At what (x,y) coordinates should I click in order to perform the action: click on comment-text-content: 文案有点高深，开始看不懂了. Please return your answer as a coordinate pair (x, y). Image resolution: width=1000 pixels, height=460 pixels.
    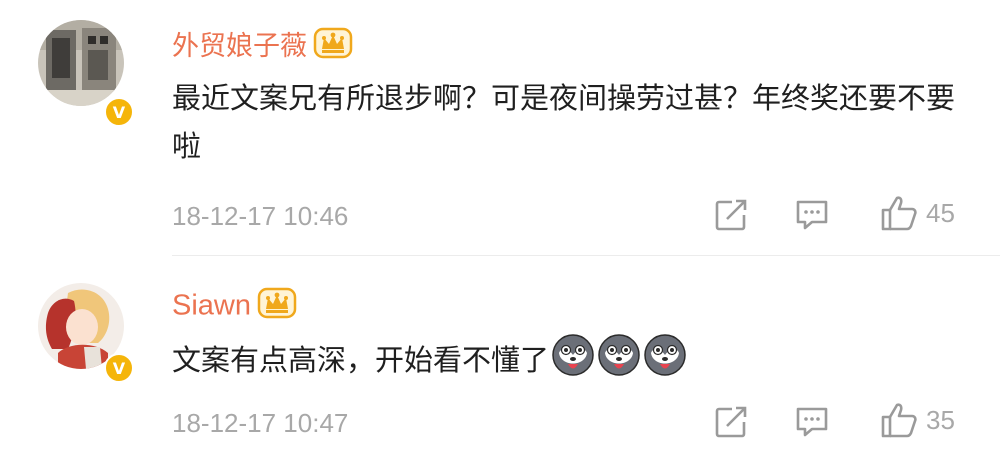
    Looking at the image, I should click on (361, 360).